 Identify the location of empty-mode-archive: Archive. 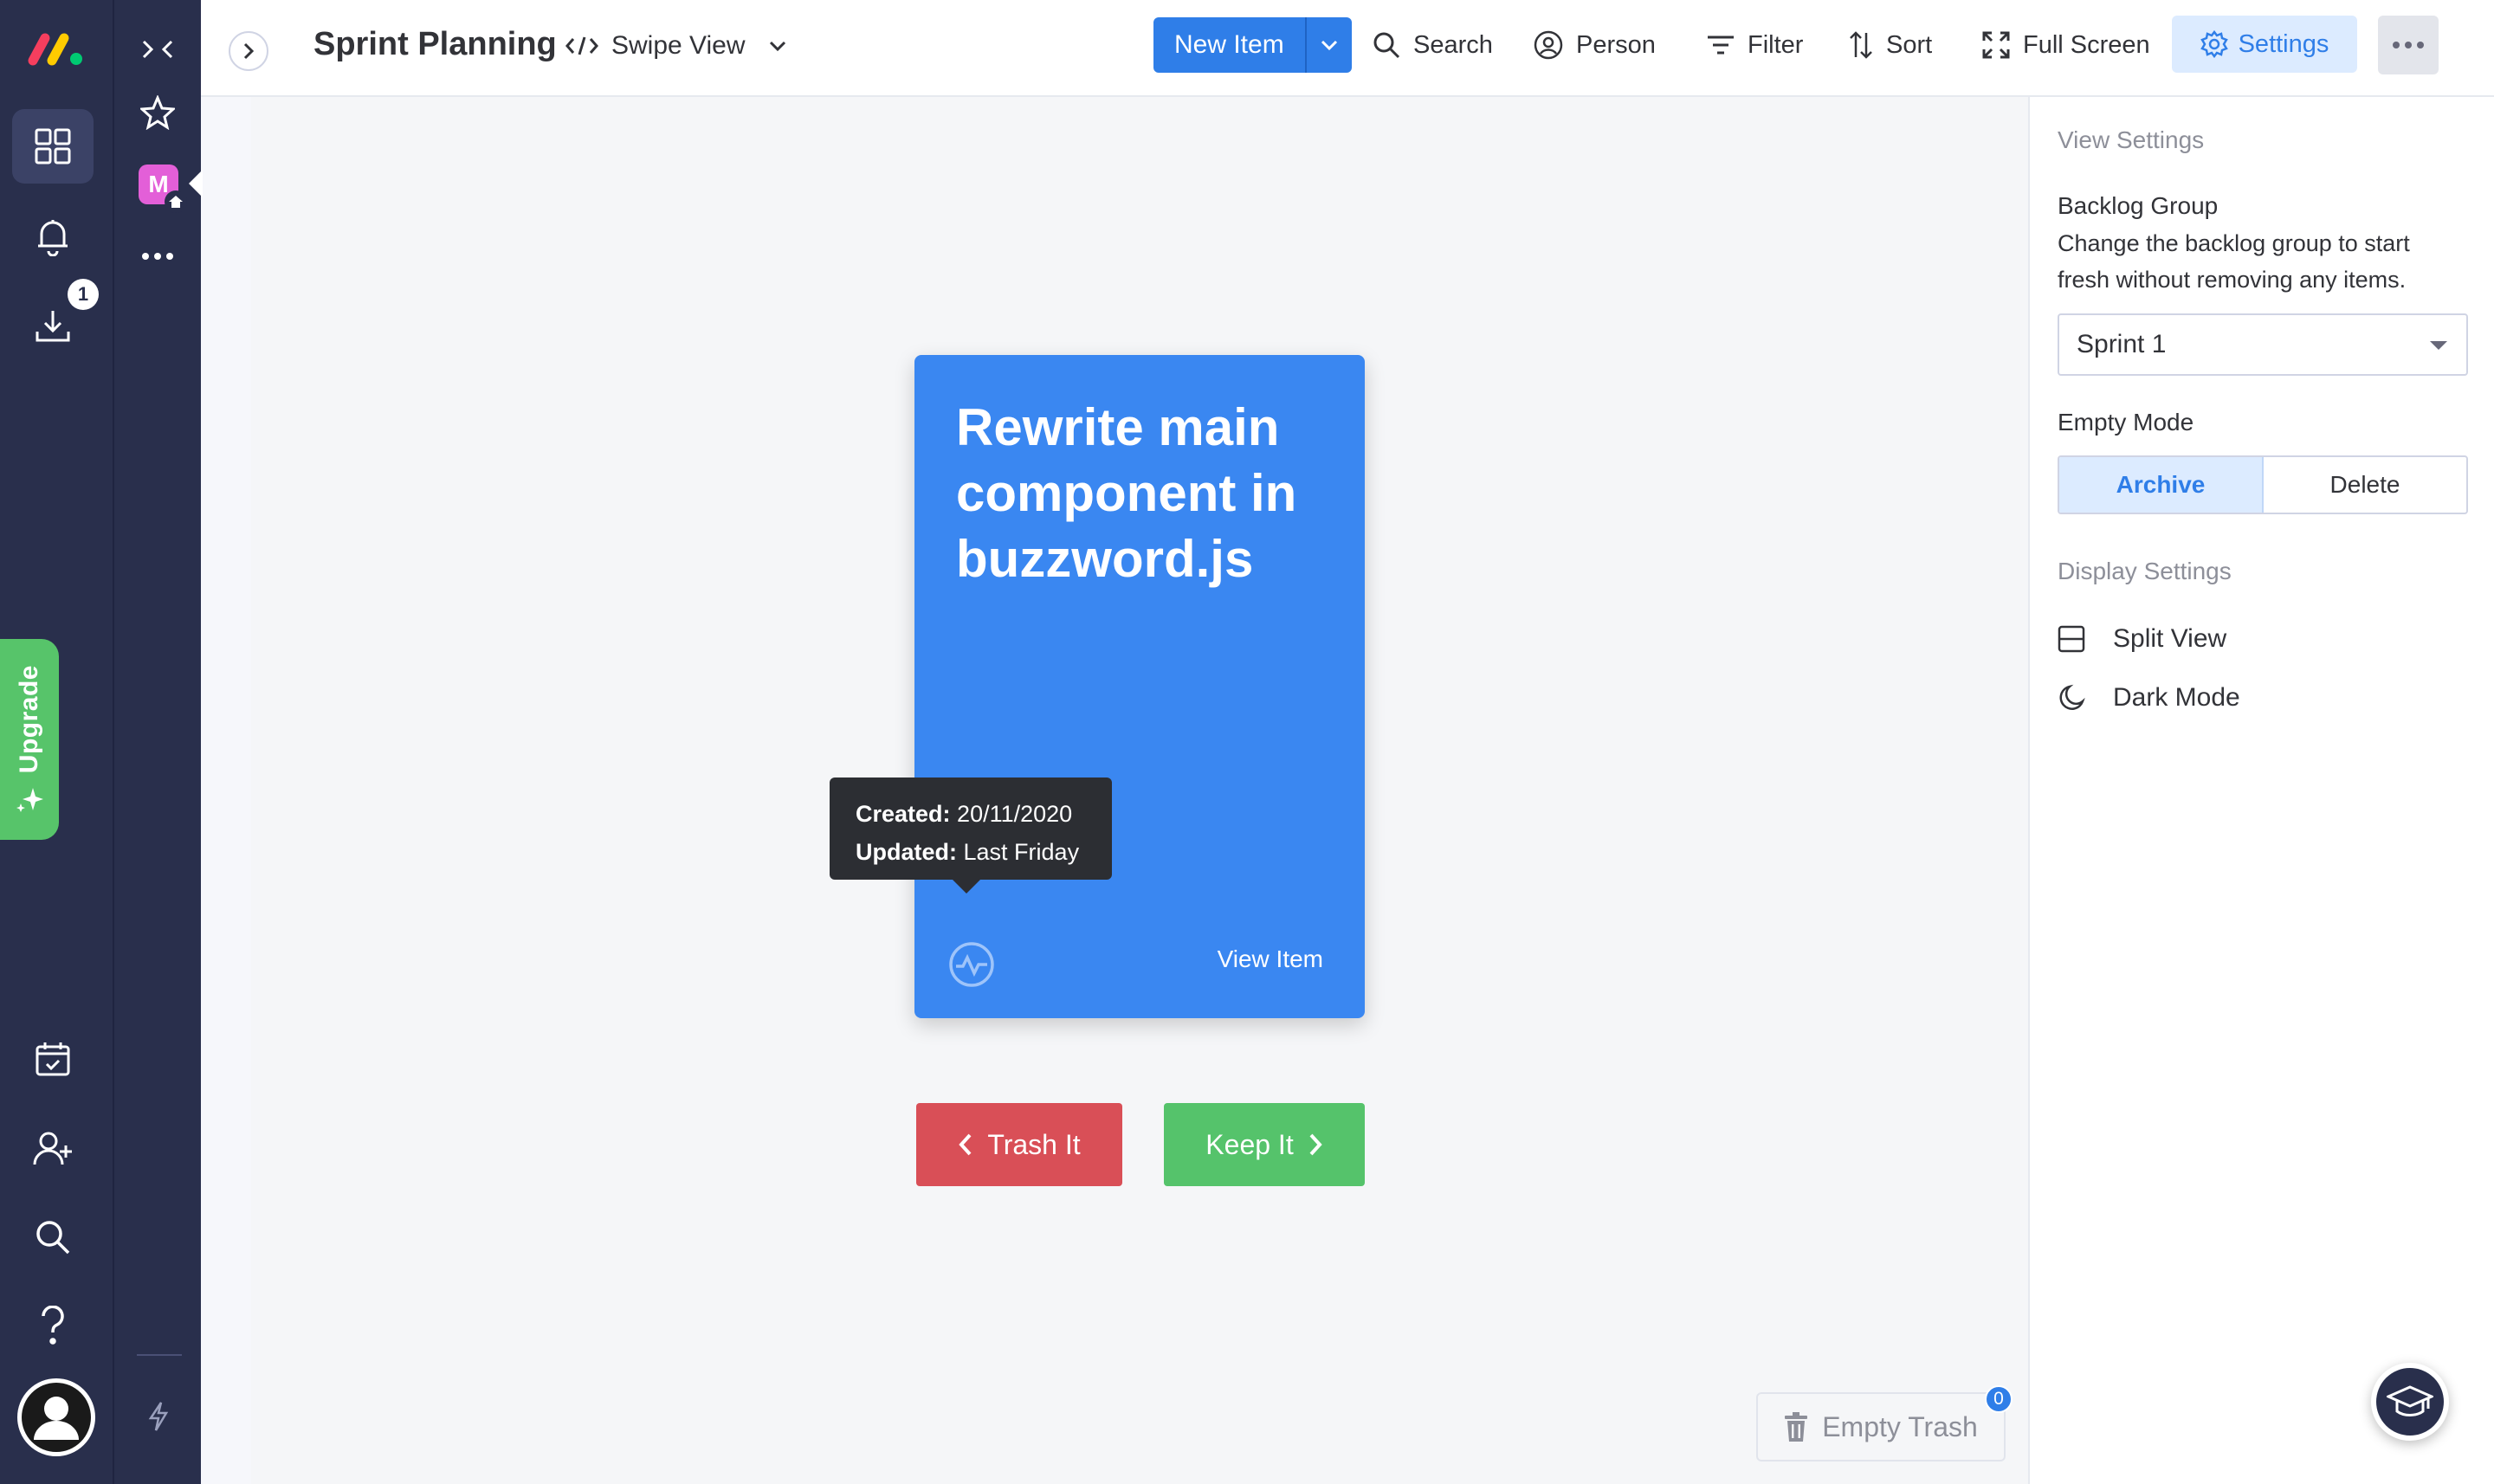
(2161, 485).